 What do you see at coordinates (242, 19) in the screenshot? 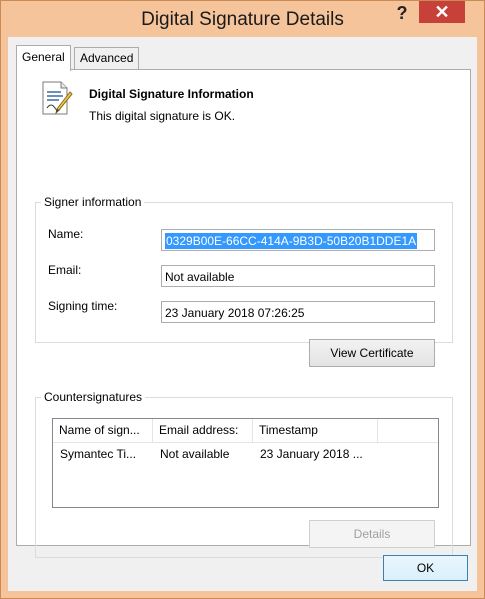
I see `title-bar: Digital Signature Details ? ✕` at bounding box center [242, 19].